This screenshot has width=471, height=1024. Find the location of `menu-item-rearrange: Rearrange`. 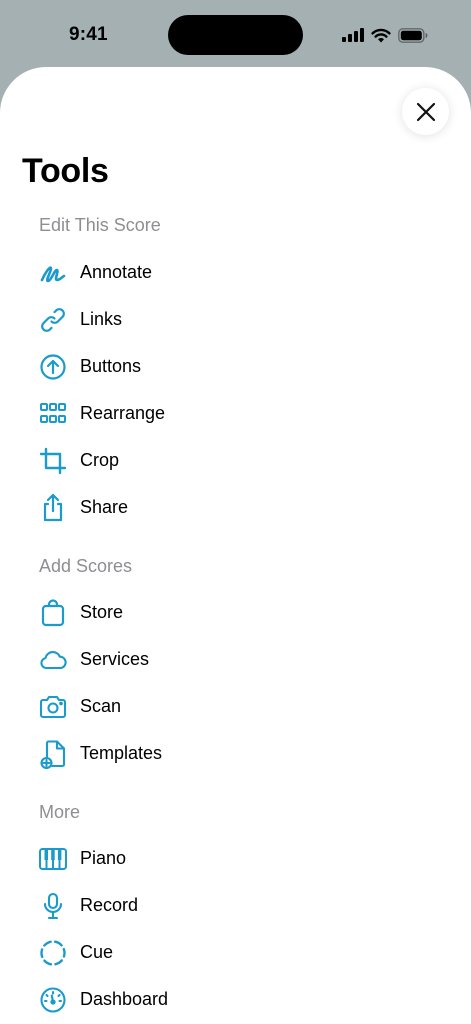

menu-item-rearrange: Rearrange is located at coordinates (235, 413).